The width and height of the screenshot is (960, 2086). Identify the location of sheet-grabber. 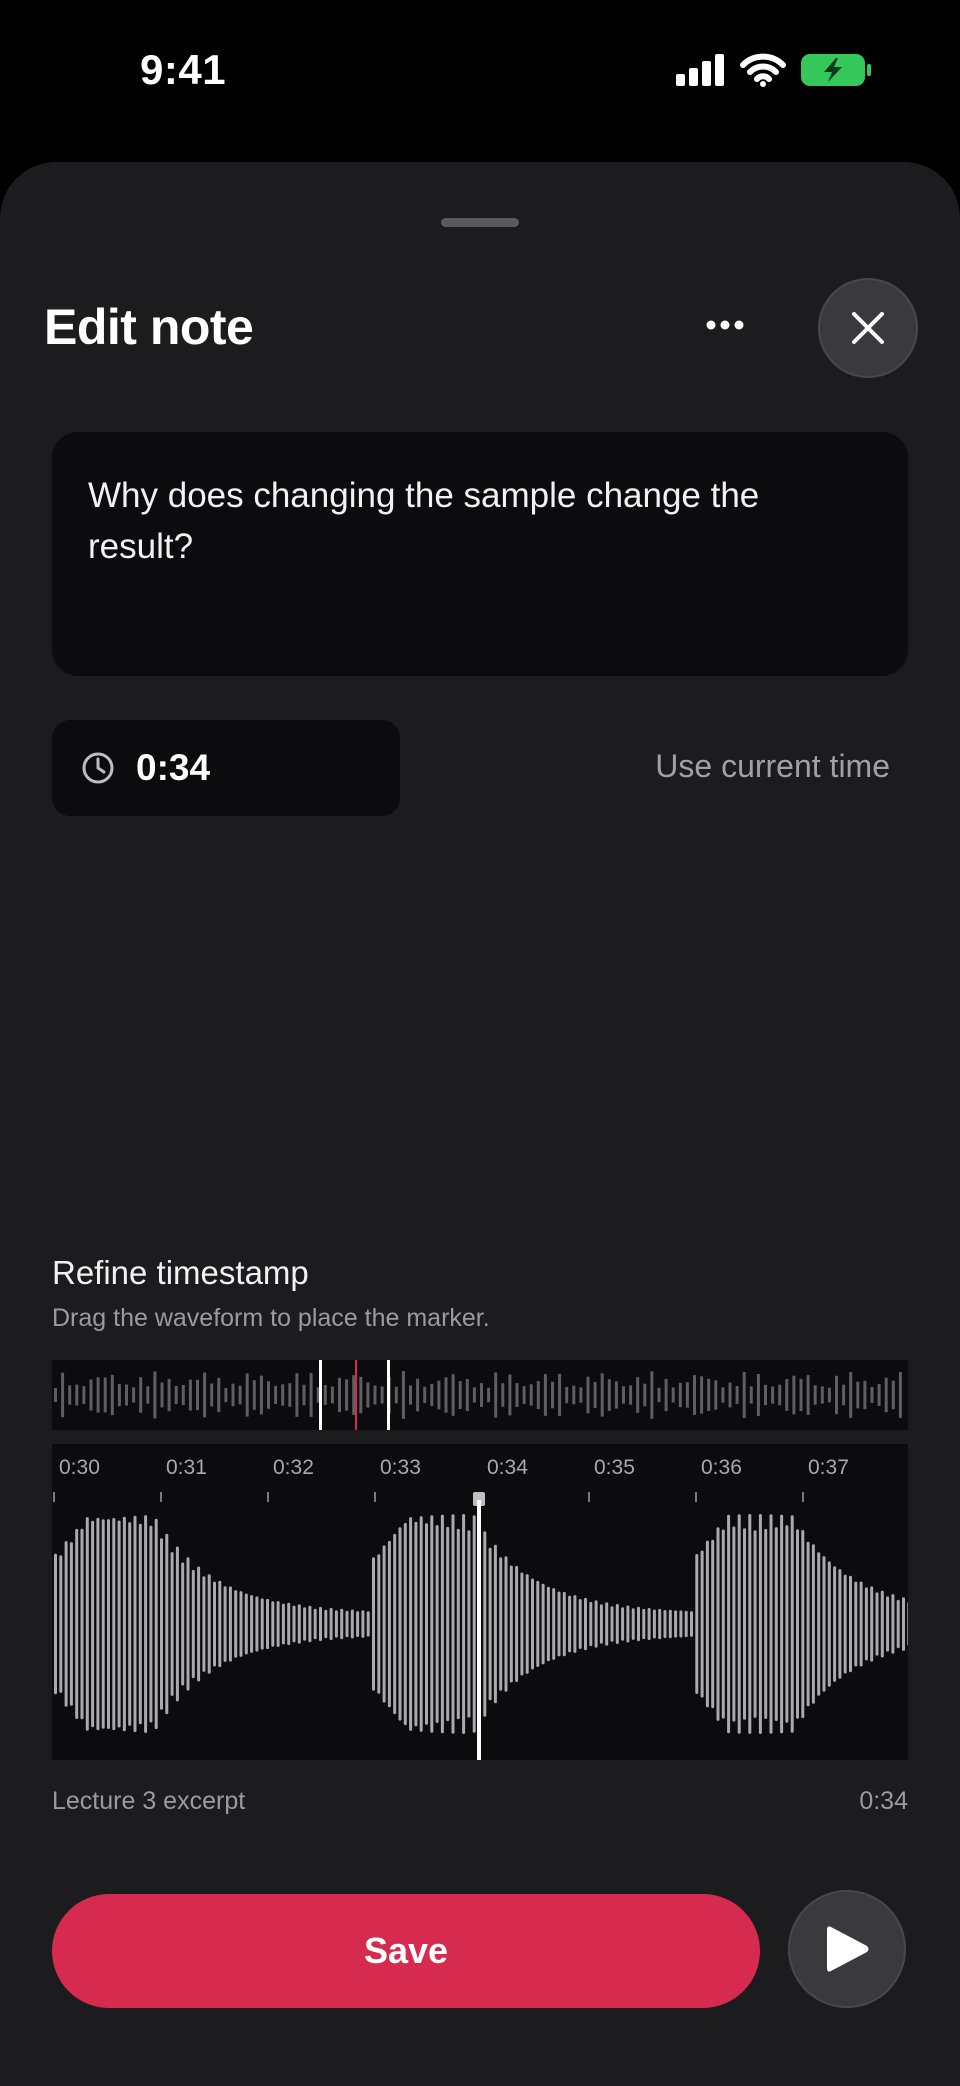
(480, 222).